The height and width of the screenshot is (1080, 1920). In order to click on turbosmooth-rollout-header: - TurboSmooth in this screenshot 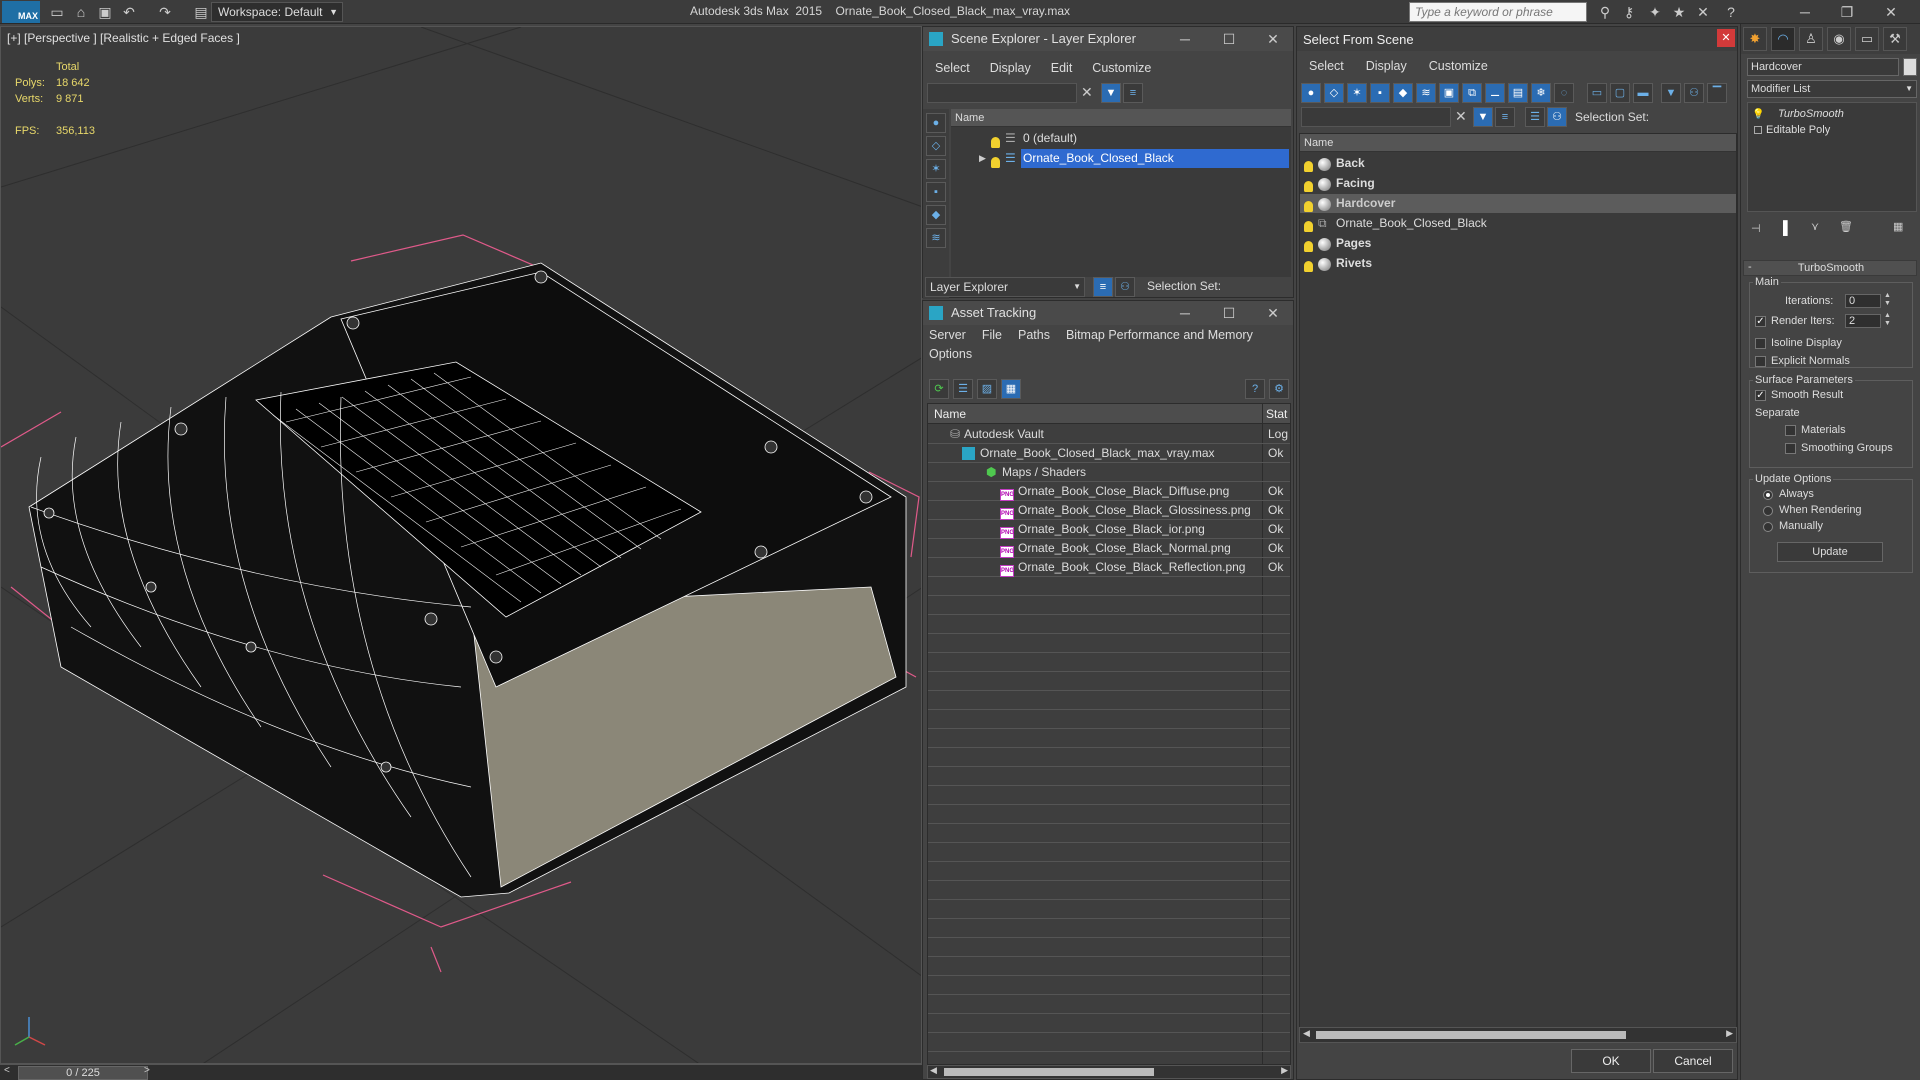, I will do `click(1830, 268)`.